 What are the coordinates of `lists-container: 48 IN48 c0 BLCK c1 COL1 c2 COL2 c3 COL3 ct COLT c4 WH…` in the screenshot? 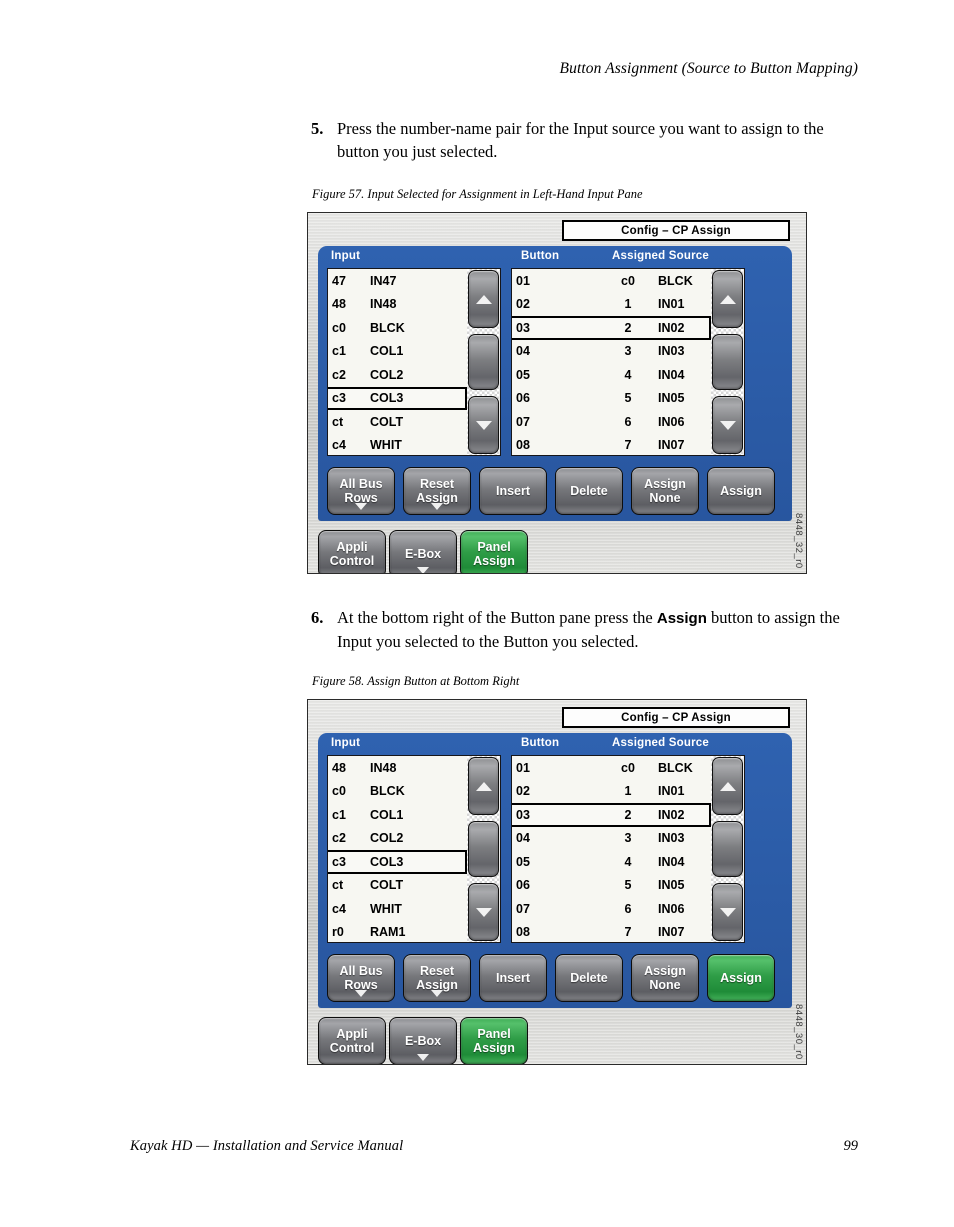 It's located at (555, 849).